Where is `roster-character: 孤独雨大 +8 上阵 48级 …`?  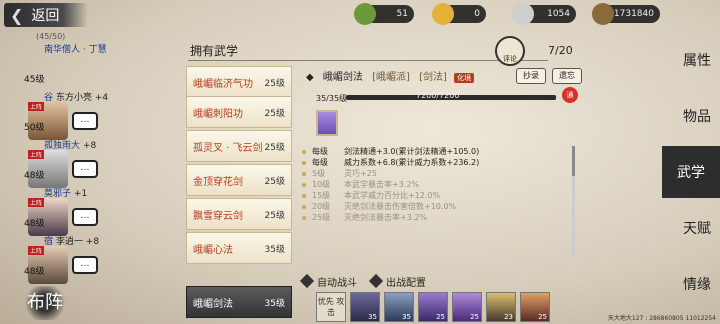 roster-character: 孤独雨大 +8 上阵 48级 … is located at coordinates (87, 163).